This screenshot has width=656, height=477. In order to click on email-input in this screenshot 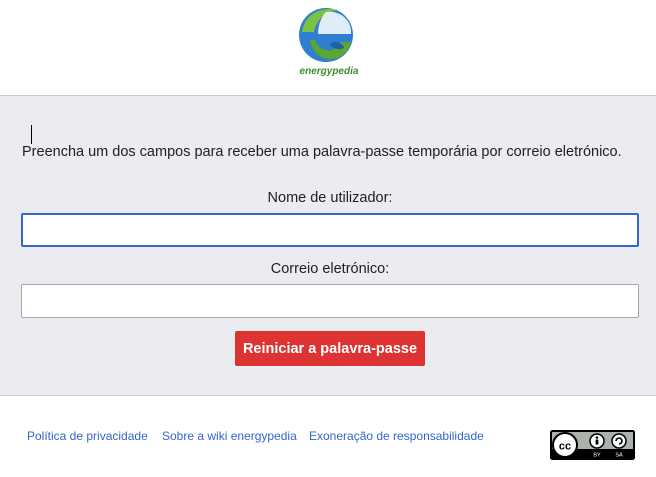, I will do `click(330, 301)`.